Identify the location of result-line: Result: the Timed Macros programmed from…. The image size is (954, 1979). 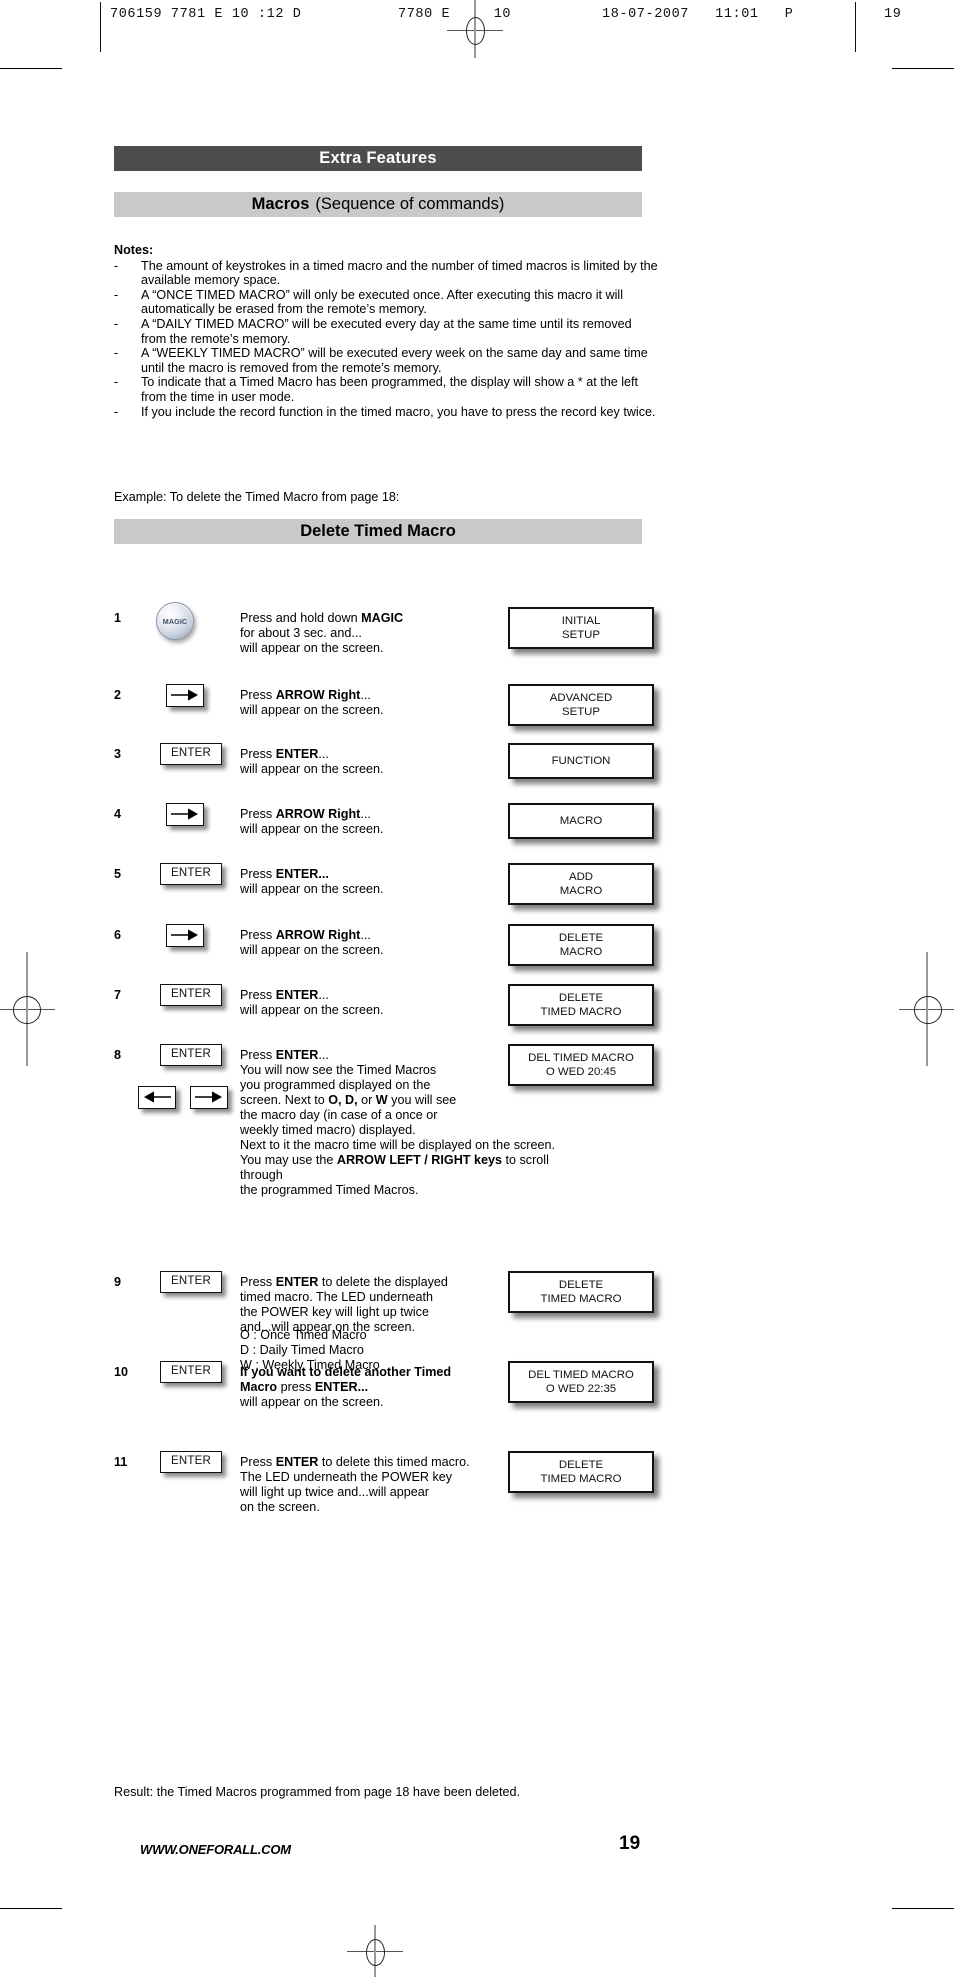
(317, 1792).